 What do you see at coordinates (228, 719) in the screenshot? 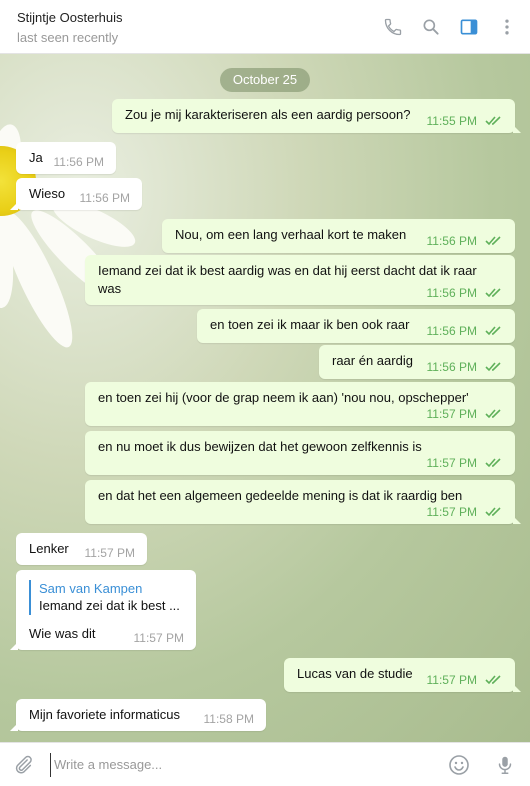
I see `message-time: 11:58 PM` at bounding box center [228, 719].